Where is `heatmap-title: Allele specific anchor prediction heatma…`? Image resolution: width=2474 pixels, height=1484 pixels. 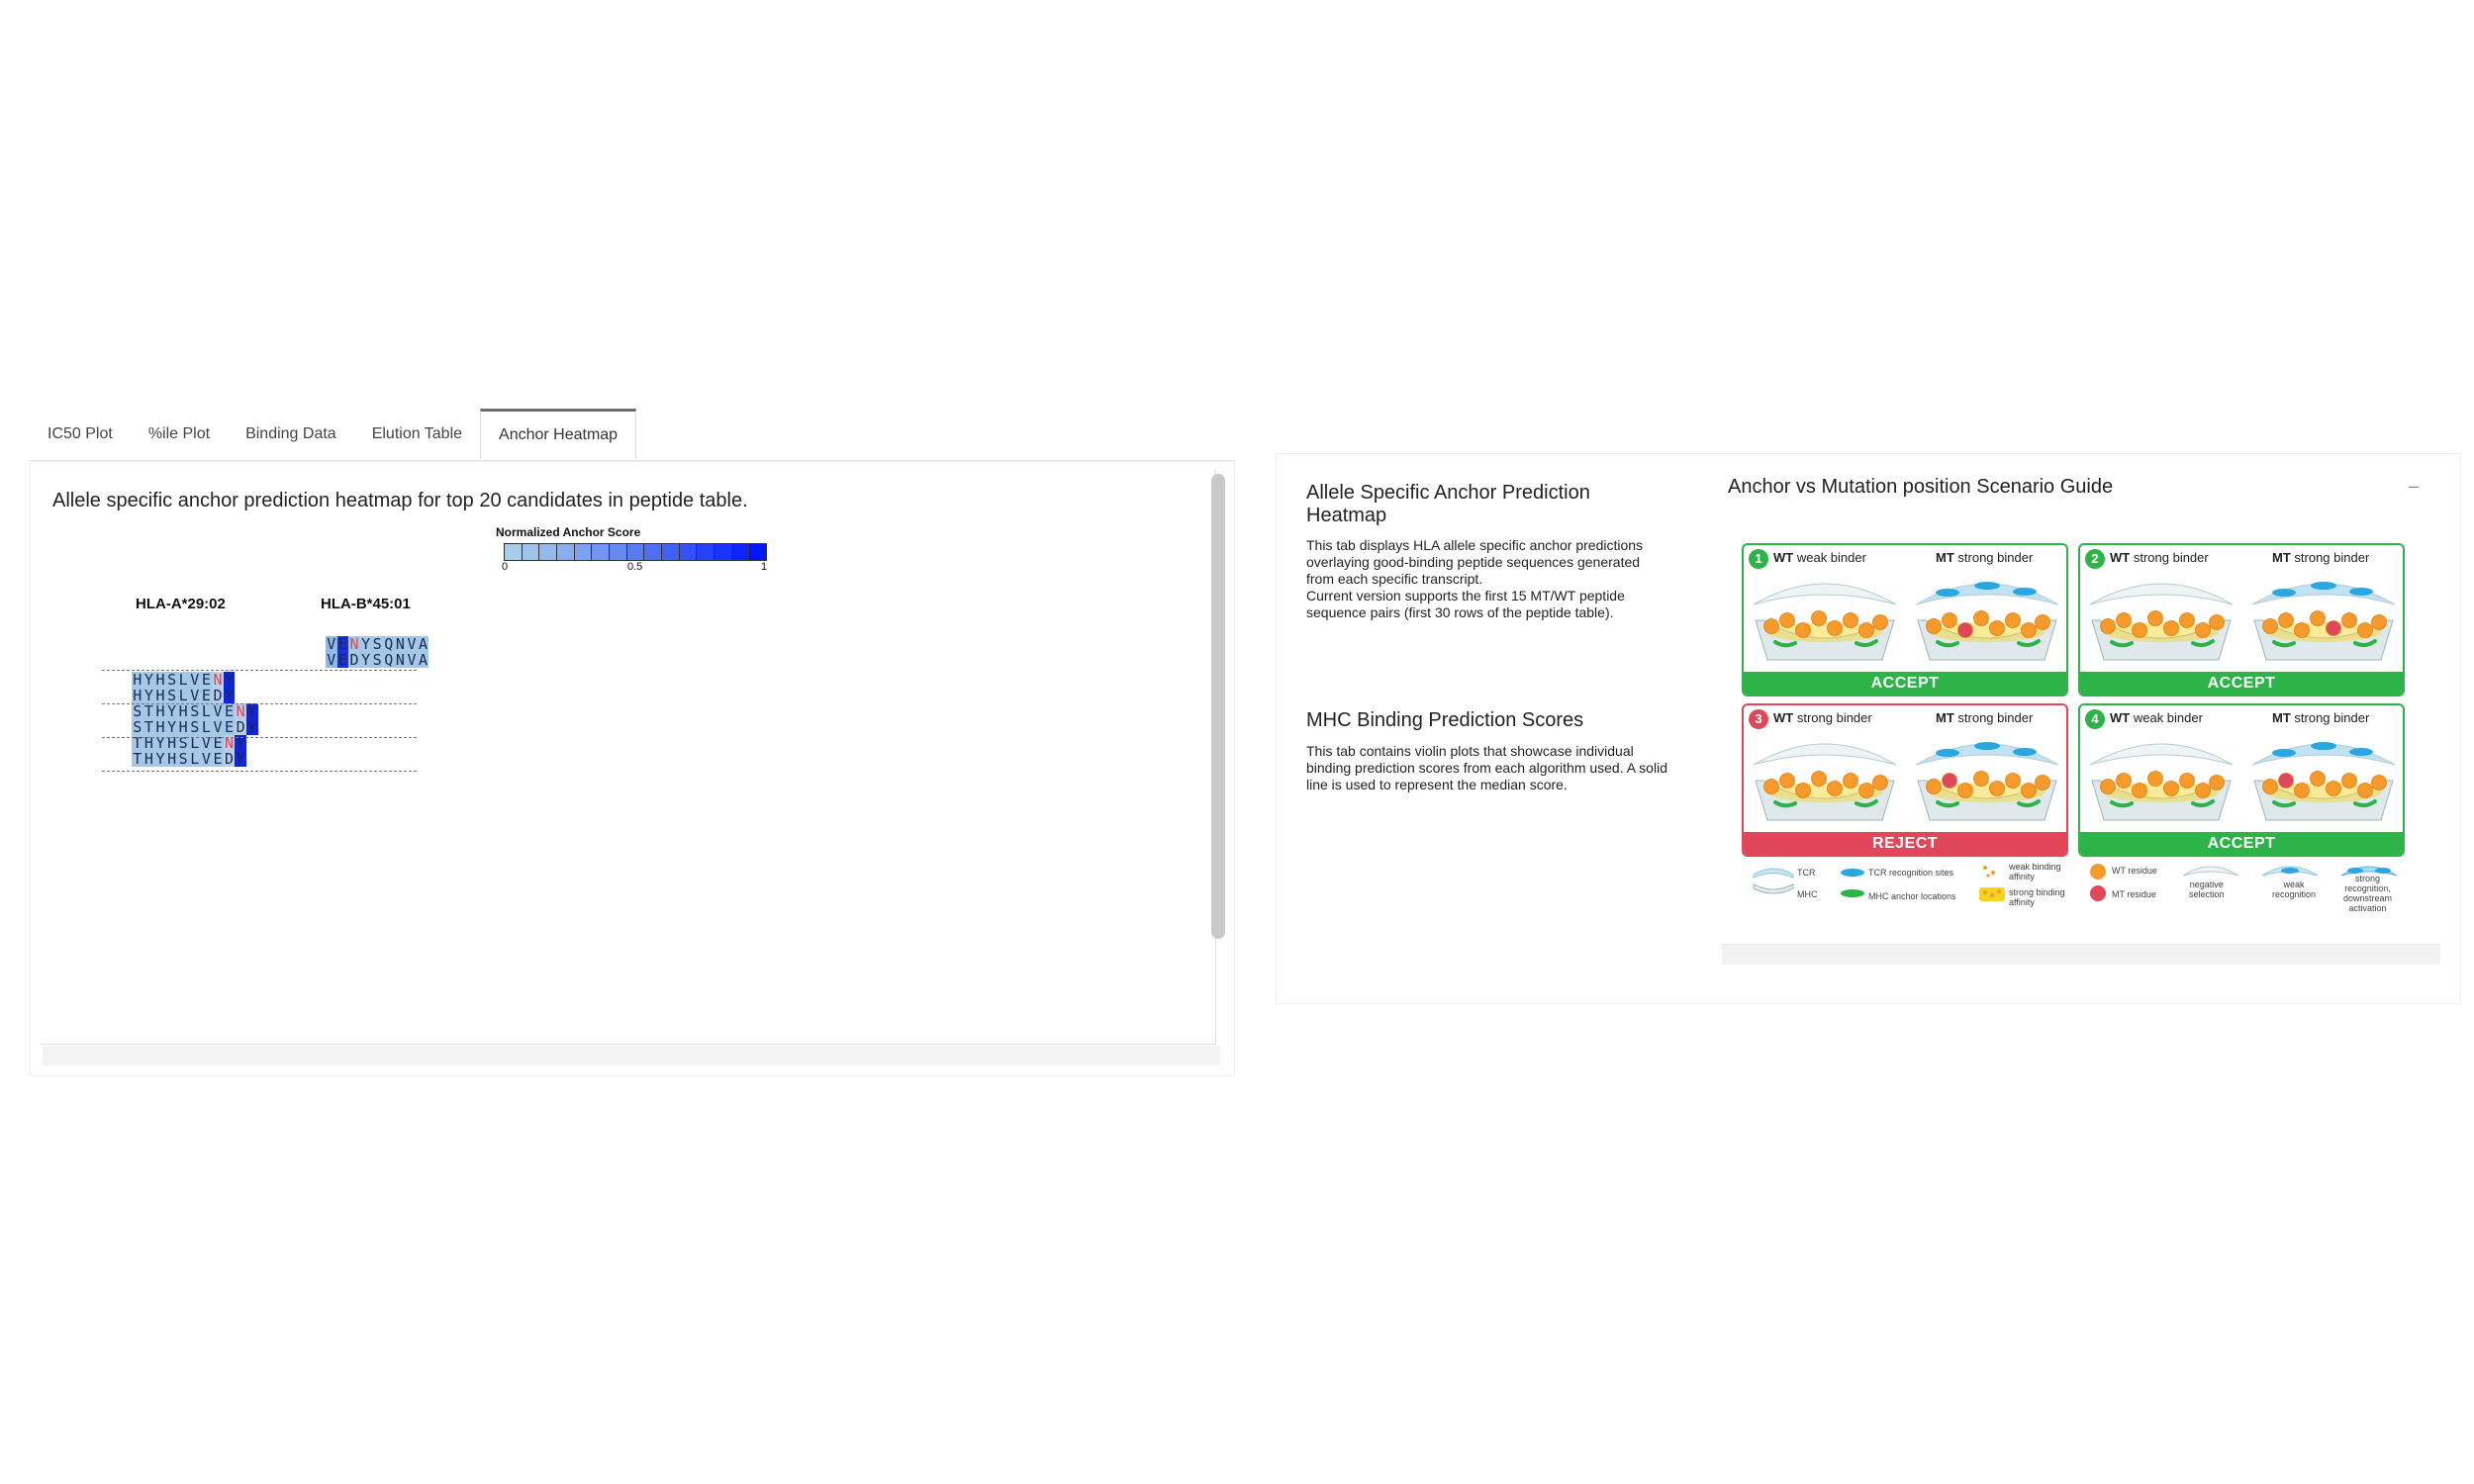 heatmap-title: Allele specific anchor prediction heatma… is located at coordinates (400, 500).